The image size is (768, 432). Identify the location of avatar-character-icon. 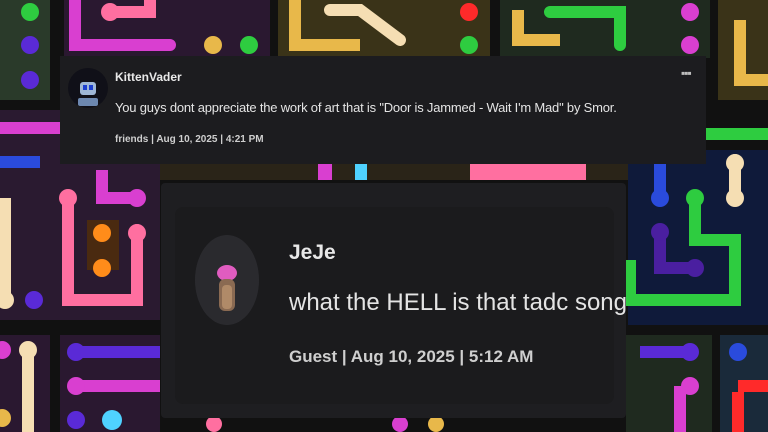
(227, 280).